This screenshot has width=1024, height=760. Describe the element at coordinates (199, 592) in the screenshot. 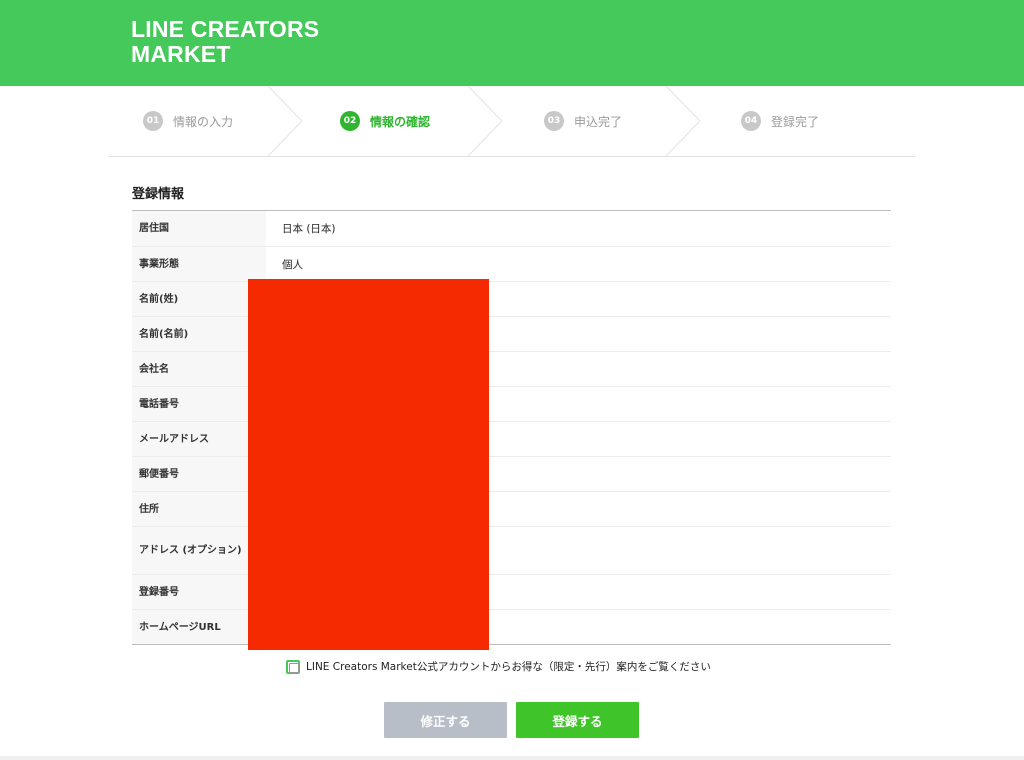

I see `row-label: 登録番号` at that location.